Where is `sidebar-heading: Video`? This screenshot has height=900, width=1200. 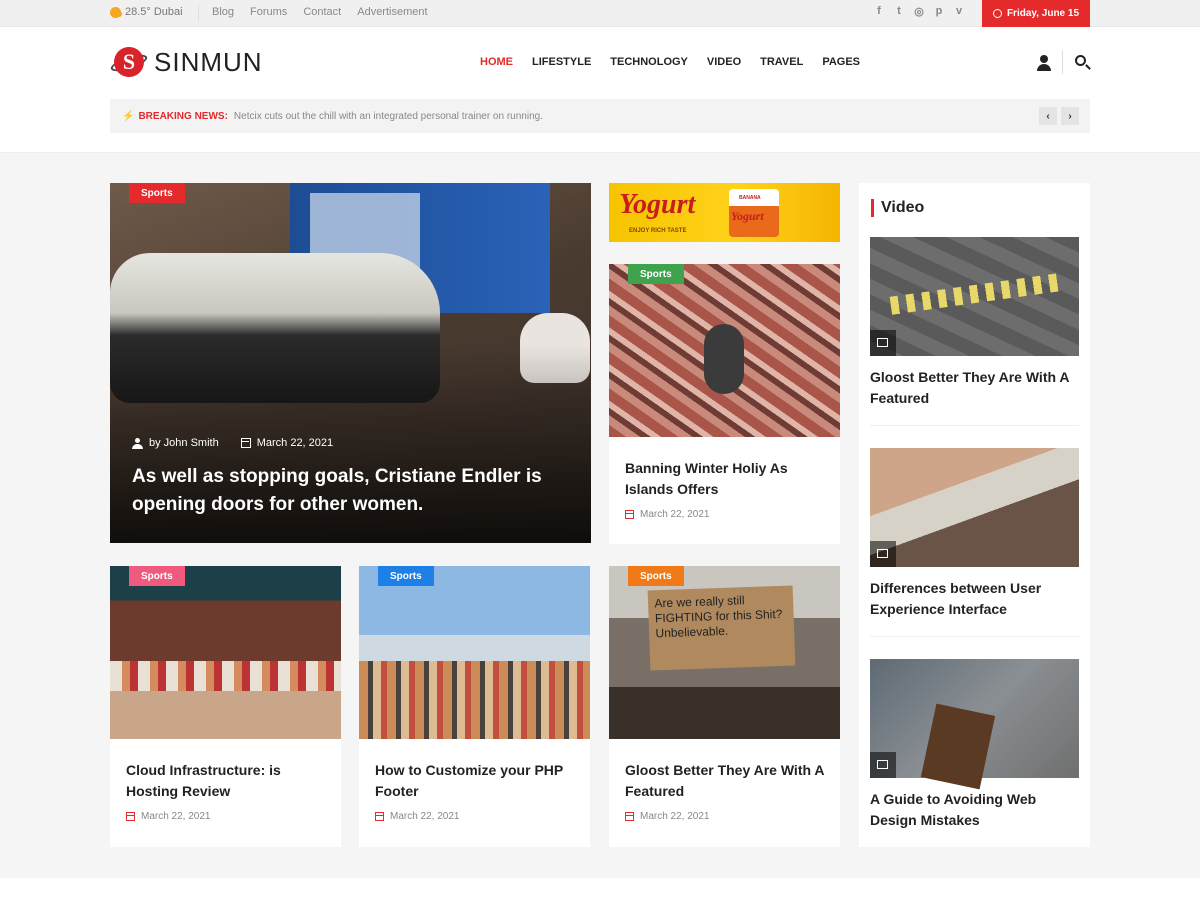 sidebar-heading: Video is located at coordinates (897, 208).